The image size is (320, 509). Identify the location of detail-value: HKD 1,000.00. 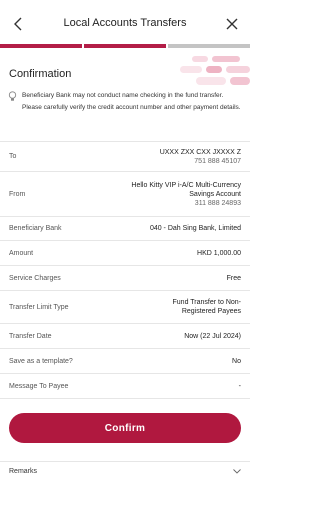
(219, 253).